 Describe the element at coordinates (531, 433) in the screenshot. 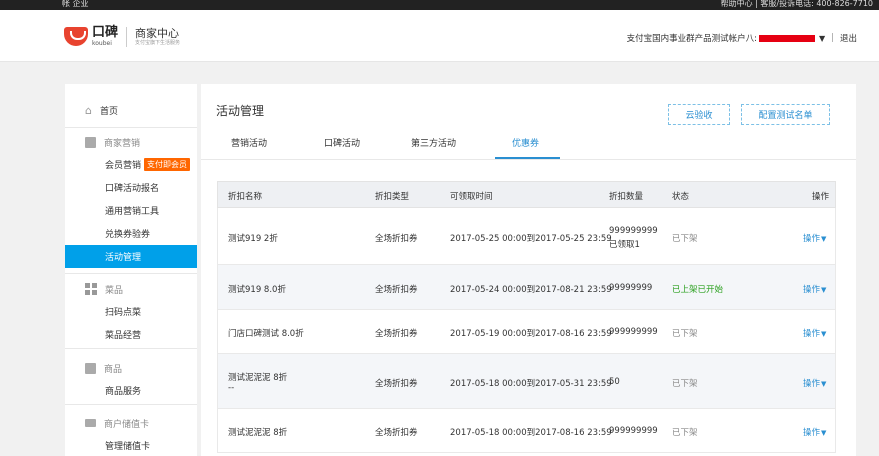

I see `cell-time: 2017-05-18 00:00到2017-08-16 23:59` at that location.